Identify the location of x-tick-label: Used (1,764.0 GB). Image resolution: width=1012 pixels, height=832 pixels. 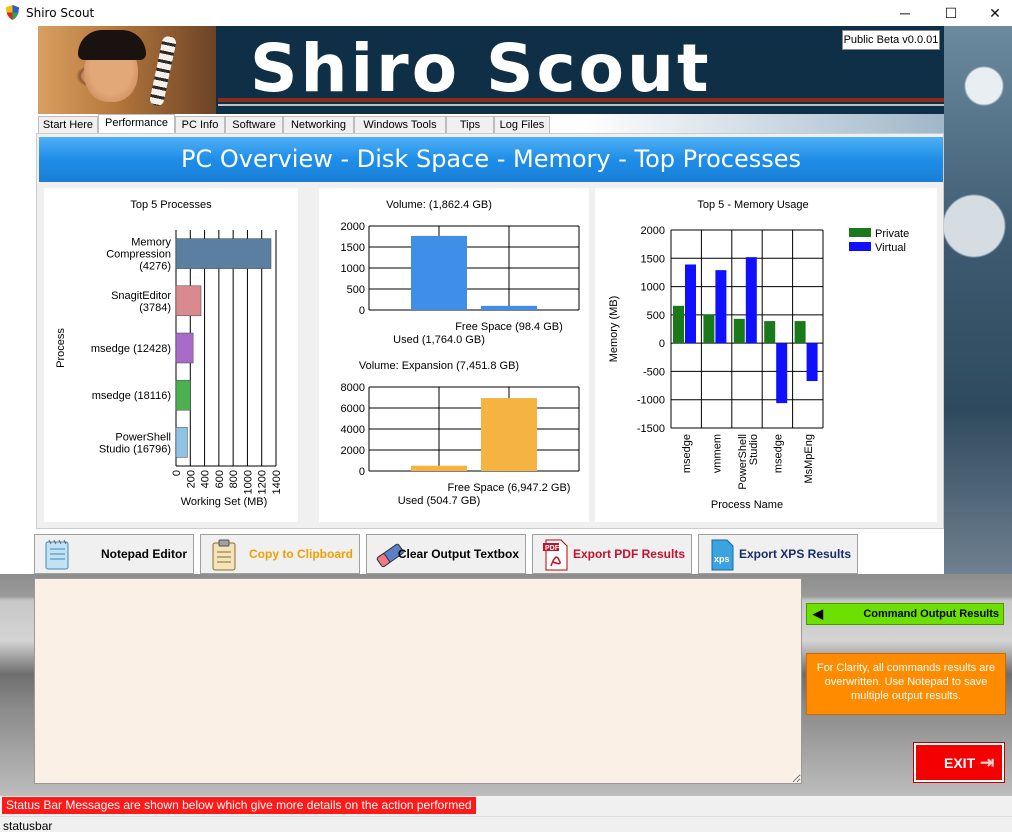
(439, 340).